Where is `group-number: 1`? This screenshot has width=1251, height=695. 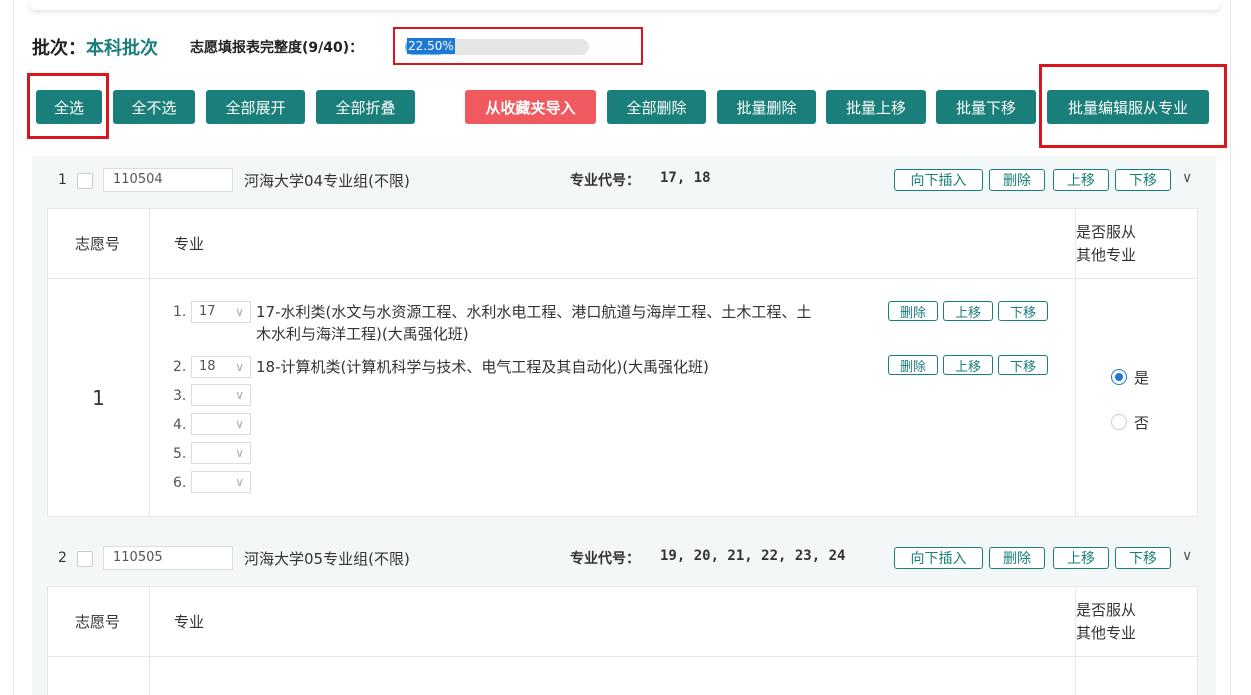 group-number: 1 is located at coordinates (62, 180).